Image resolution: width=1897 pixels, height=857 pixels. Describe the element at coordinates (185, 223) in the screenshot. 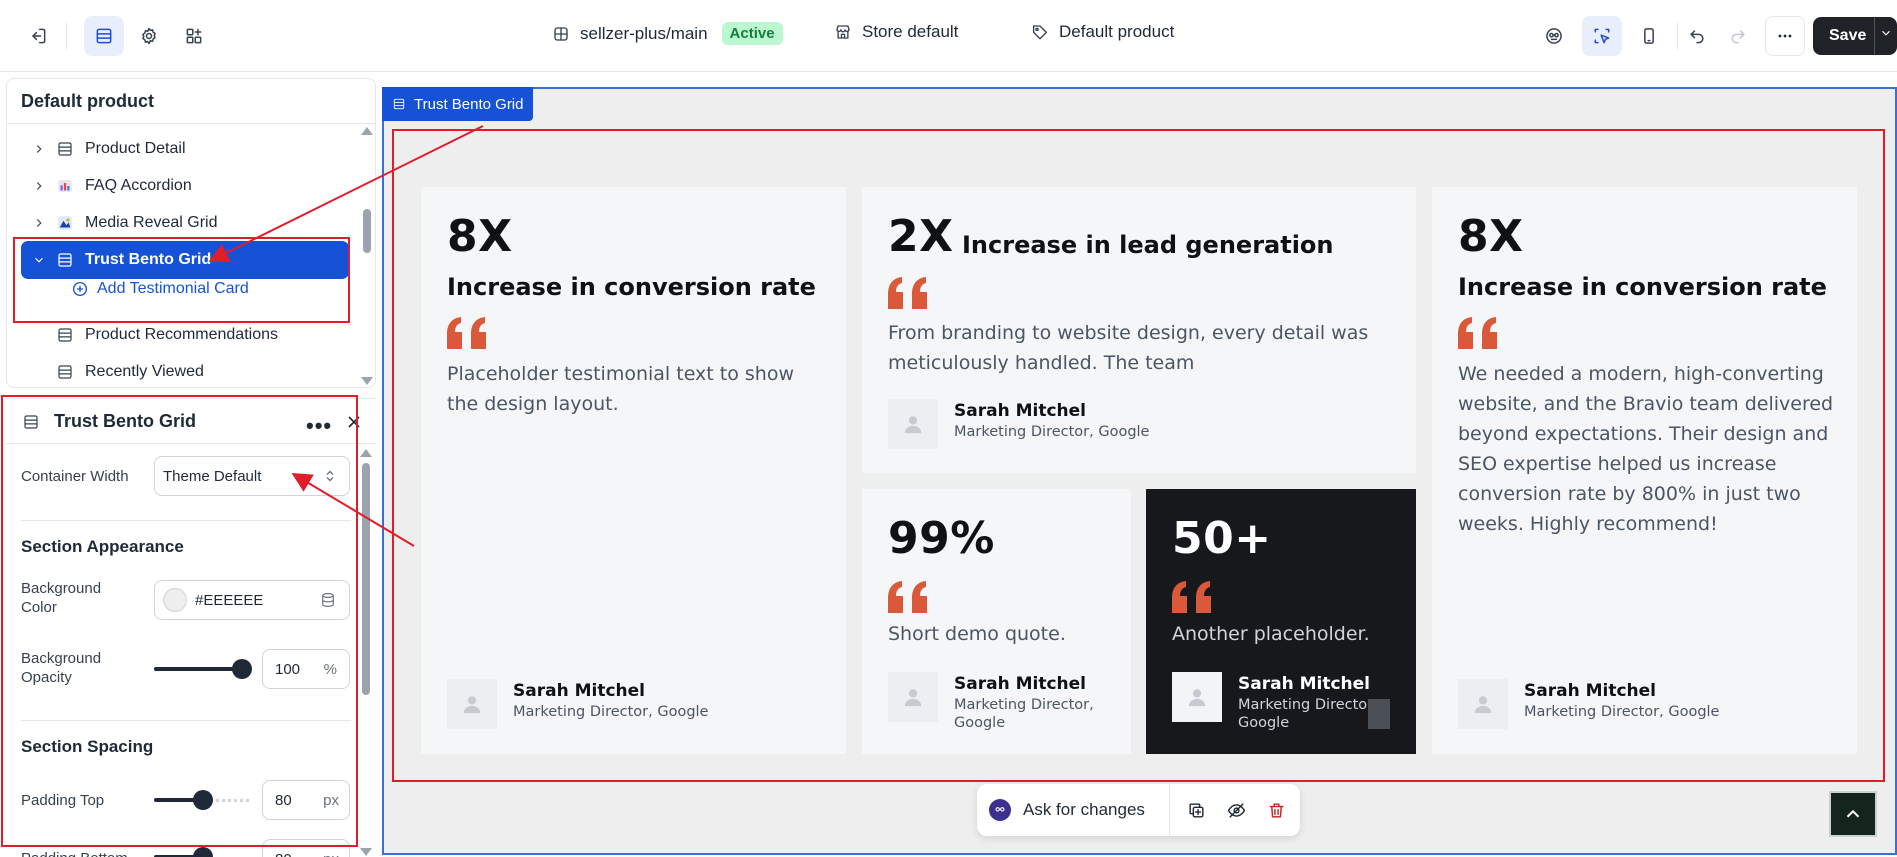

I see `tree-item-media-reveal-grid: Media Reveal Grid` at that location.